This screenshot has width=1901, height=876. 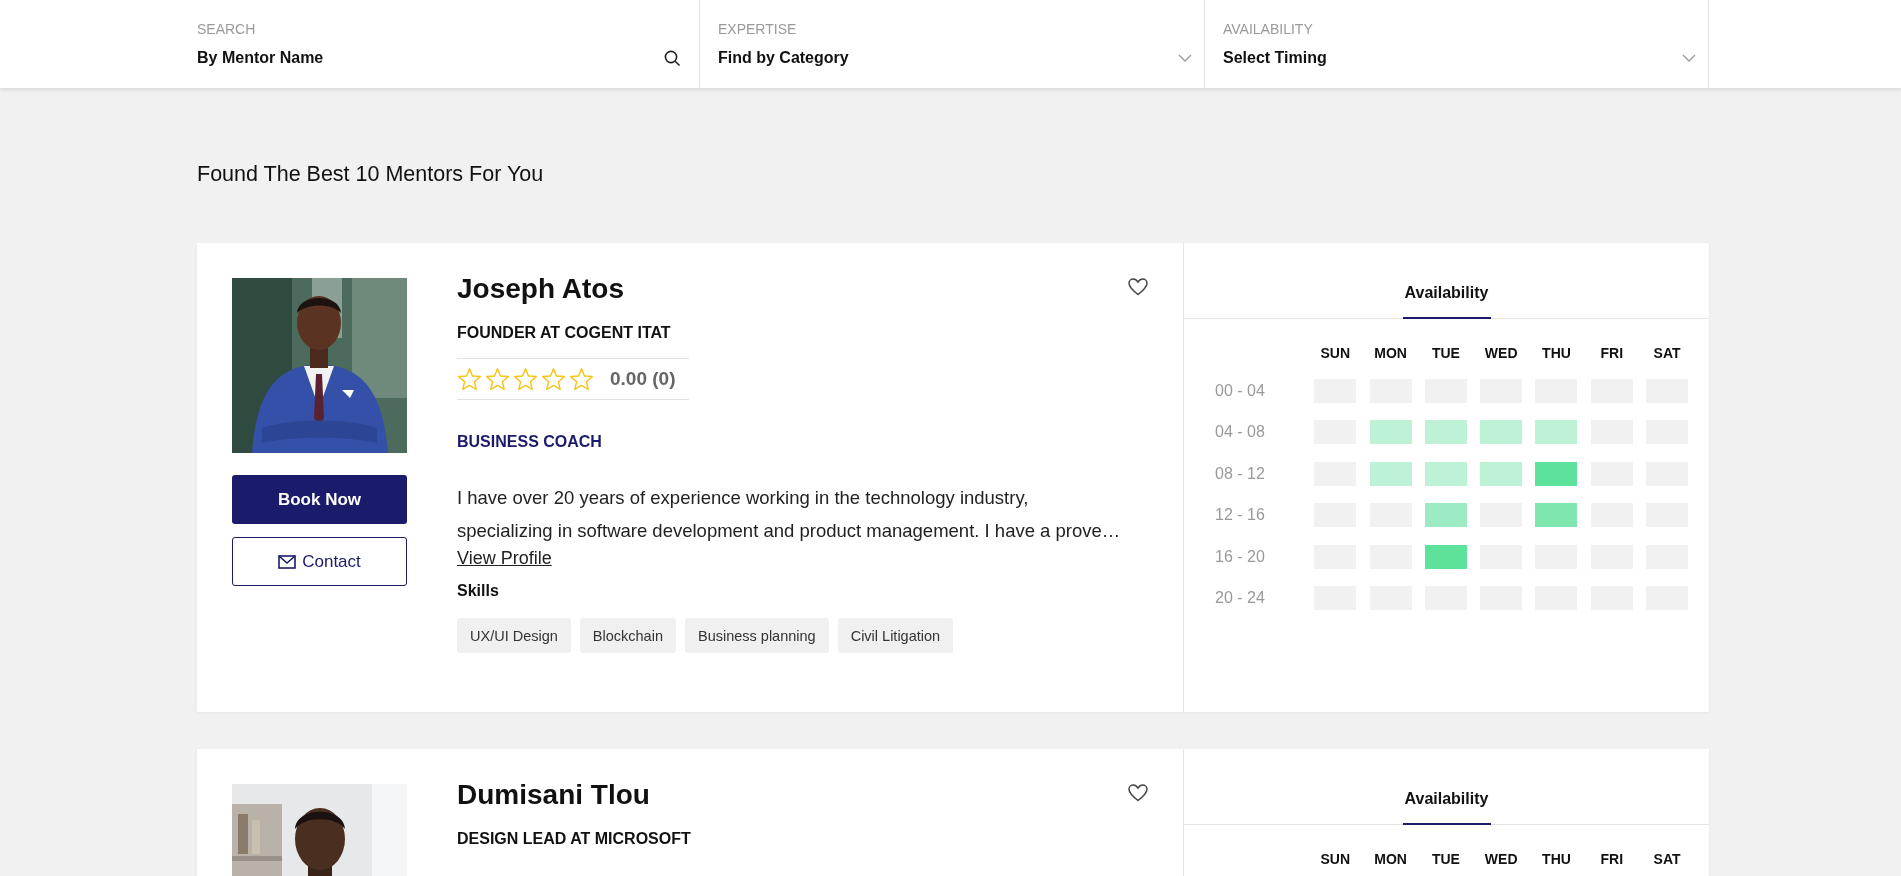 I want to click on time-slot-label: 20 - 24, so click(x=1240, y=598).